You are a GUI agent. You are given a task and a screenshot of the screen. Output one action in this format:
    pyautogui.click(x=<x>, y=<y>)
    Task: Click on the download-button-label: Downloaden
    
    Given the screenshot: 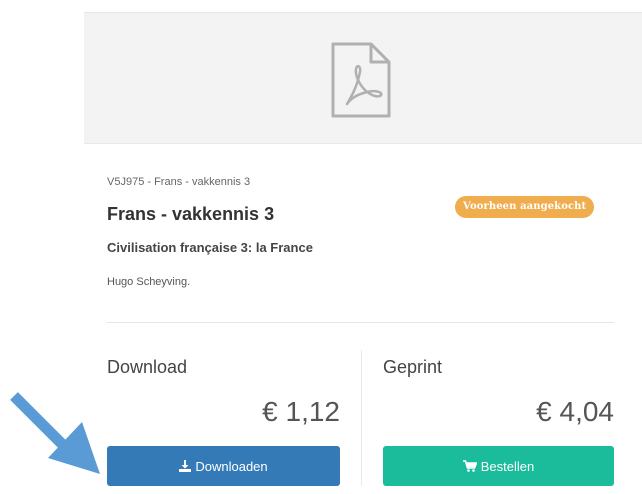 What is the action you would take?
    pyautogui.click(x=231, y=466)
    